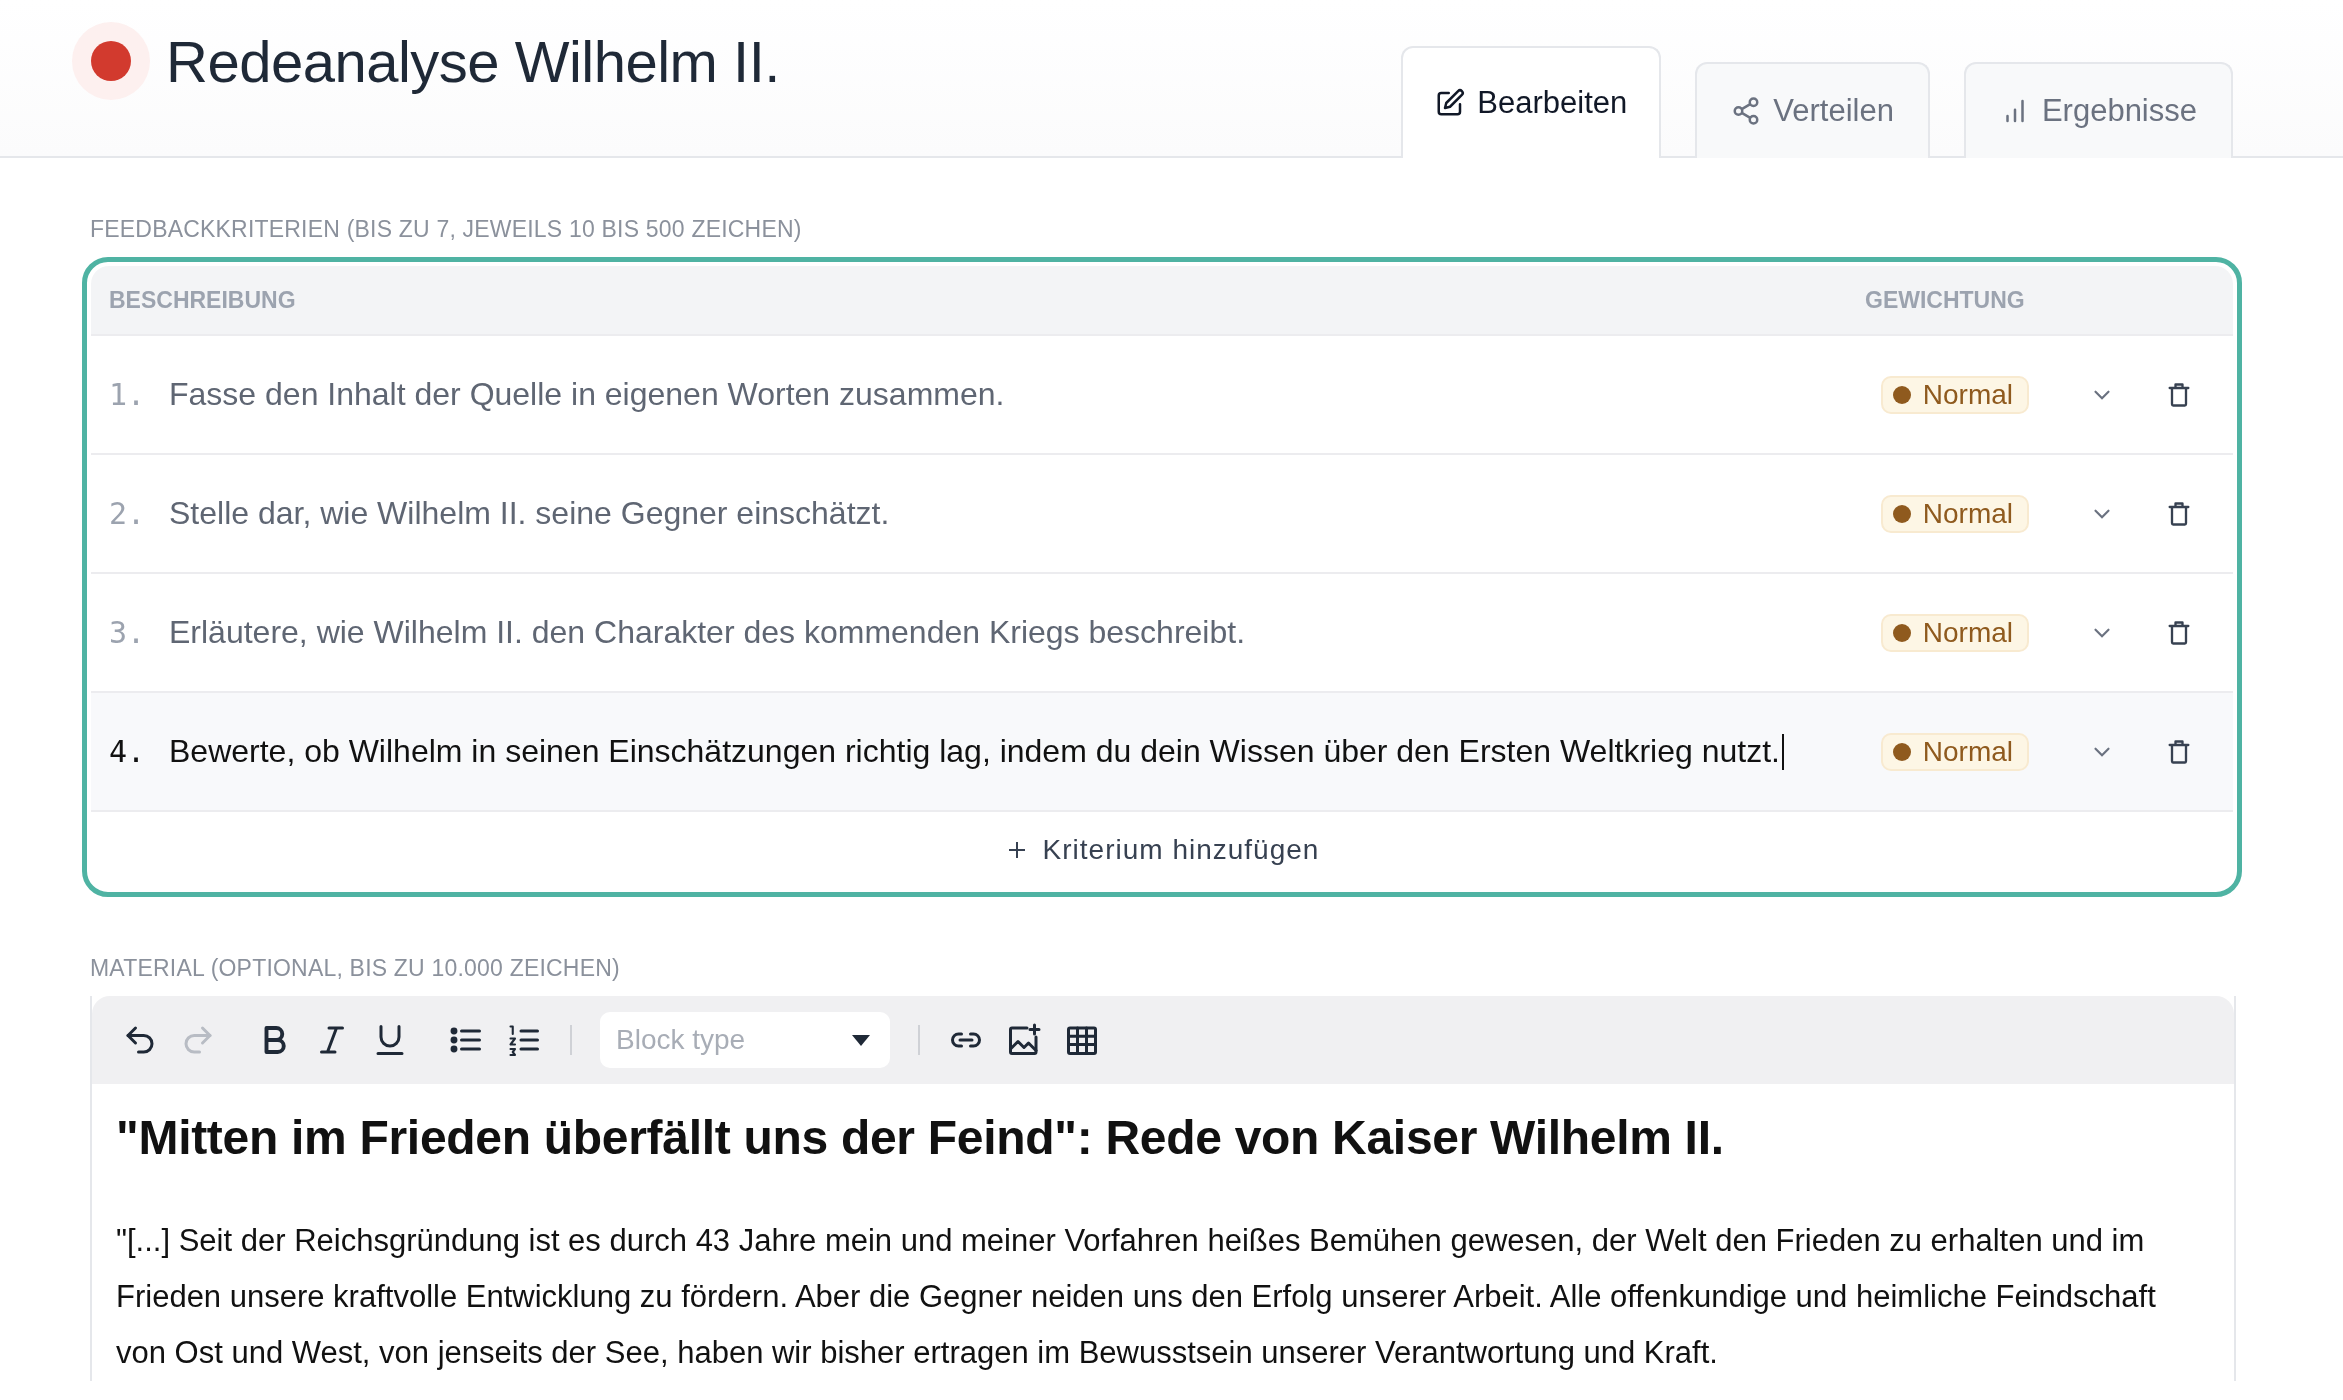 This screenshot has height=1400, width=2343. I want to click on column-header: GEWICHTUNG, so click(1945, 300).